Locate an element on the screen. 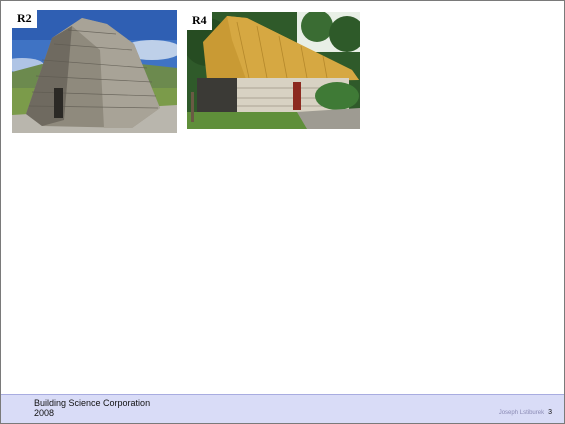  footer-year: 2008 is located at coordinates (44, 413).